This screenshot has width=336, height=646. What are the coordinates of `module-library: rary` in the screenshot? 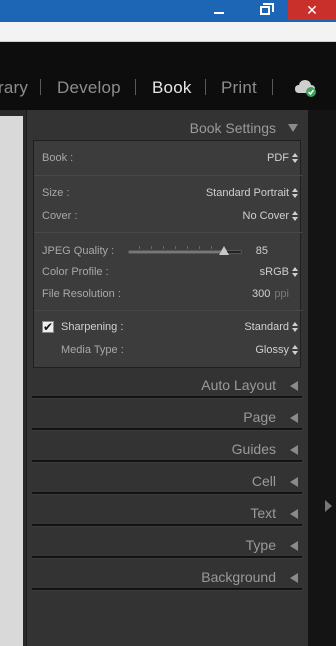 It's located at (14, 88).